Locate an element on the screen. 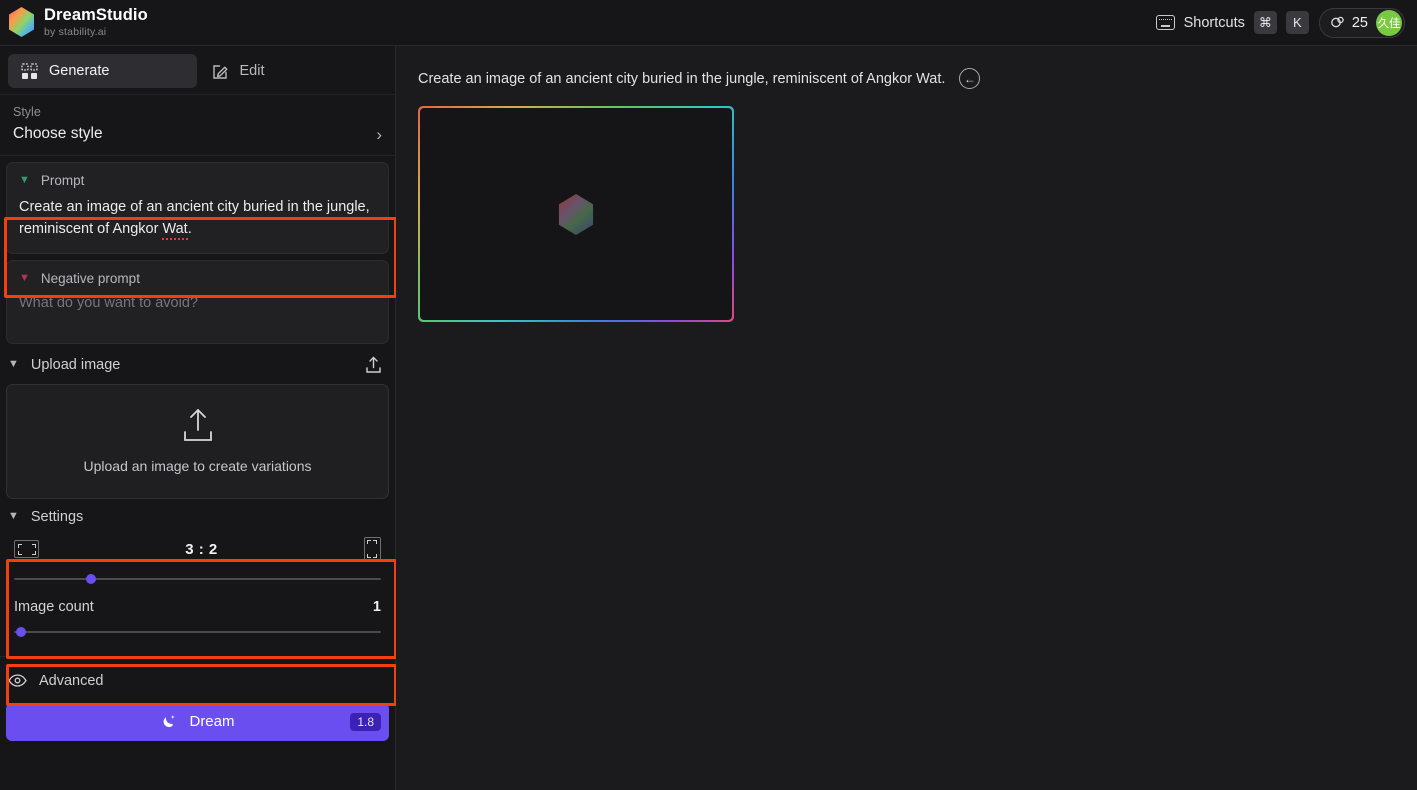 Image resolution: width=1417 pixels, height=790 pixels. generation-card-inner is located at coordinates (576, 214).